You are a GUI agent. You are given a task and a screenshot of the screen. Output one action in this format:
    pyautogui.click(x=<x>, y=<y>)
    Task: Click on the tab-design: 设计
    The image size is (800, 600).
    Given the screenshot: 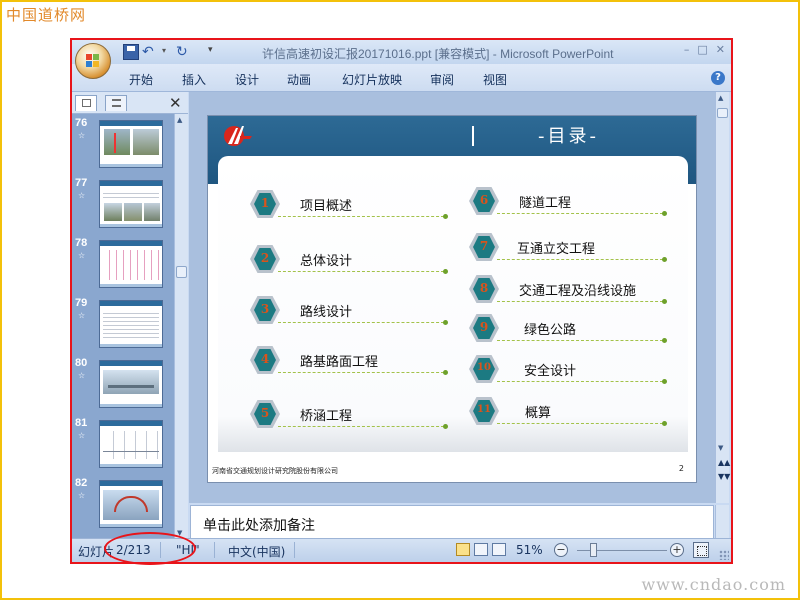 What is the action you would take?
    pyautogui.click(x=247, y=79)
    